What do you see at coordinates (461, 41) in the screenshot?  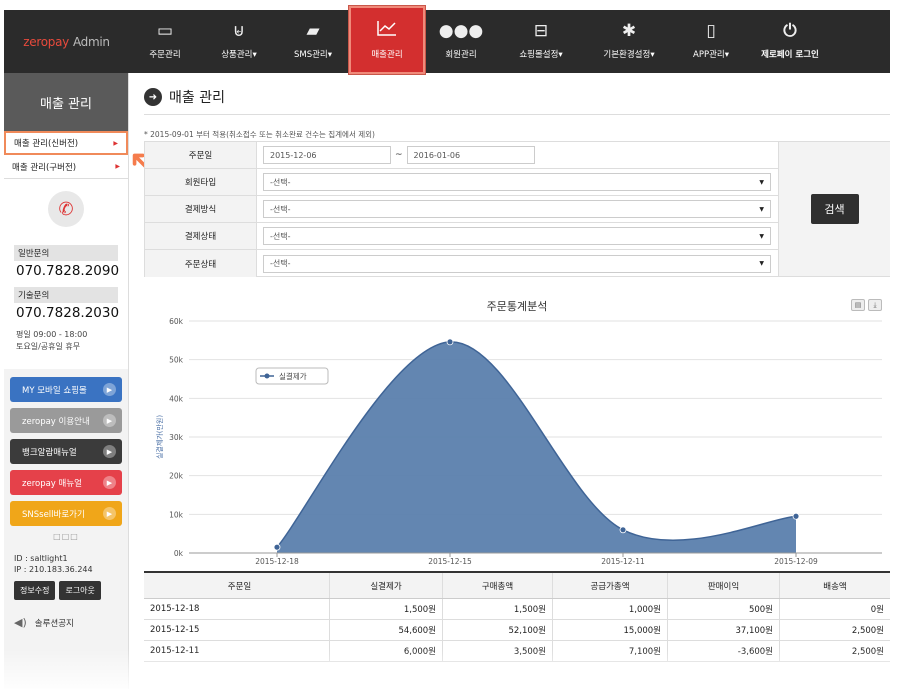 I see `nav-item-members: ●●● 회원관리` at bounding box center [461, 41].